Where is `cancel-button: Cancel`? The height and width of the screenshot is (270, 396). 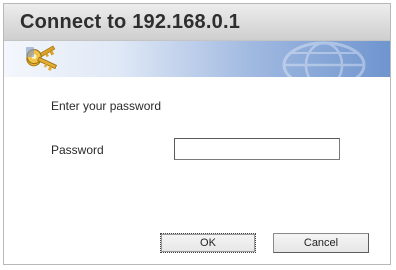
cancel-button: Cancel is located at coordinates (321, 243).